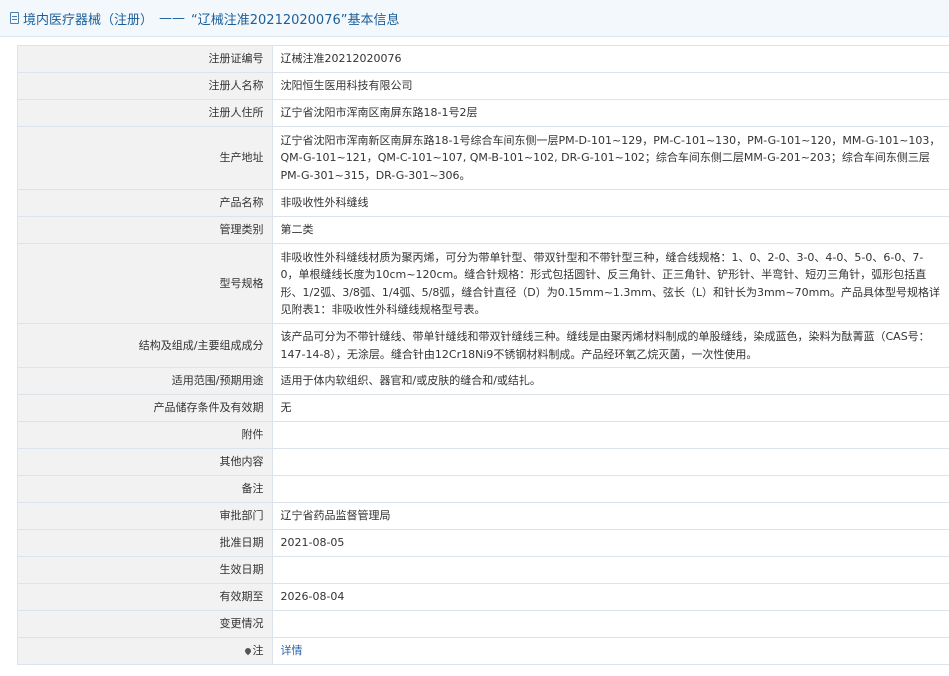  Describe the element at coordinates (145, 516) in the screenshot. I see `row-label: 审批部门` at that location.